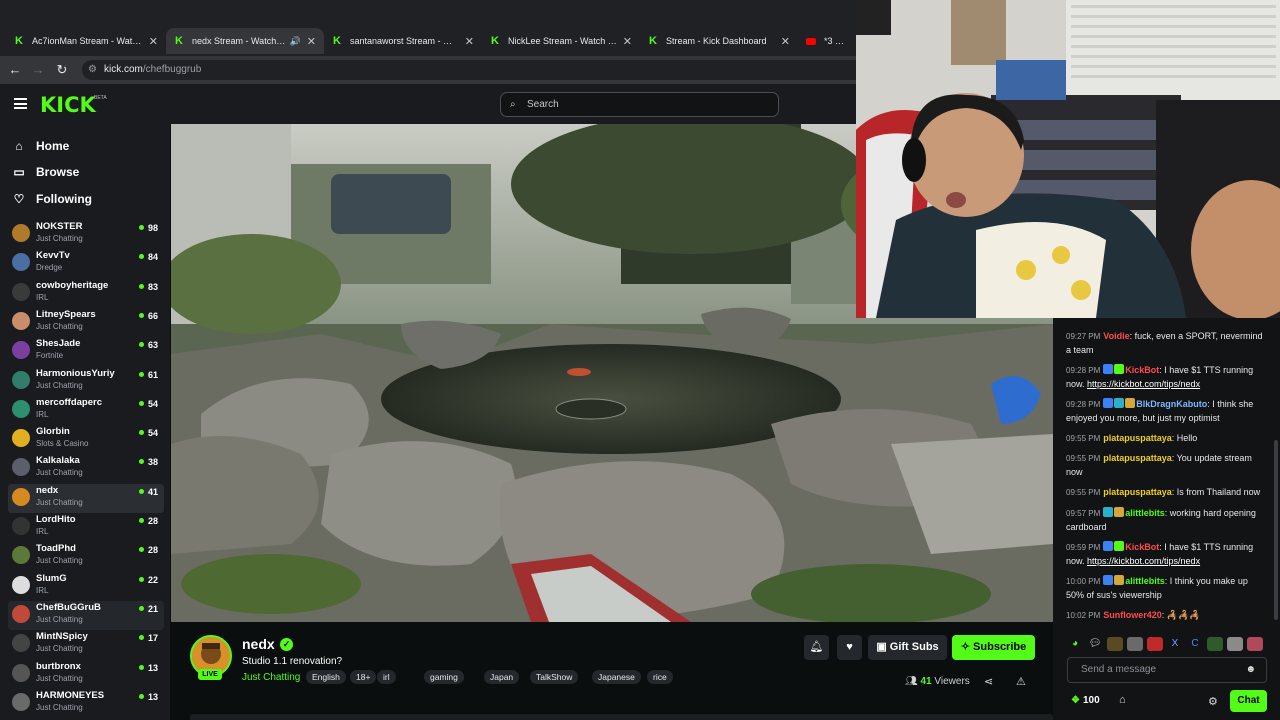  Describe the element at coordinates (86, 263) in the screenshot. I see `sidebar-channel: KevvTv Dredge 84` at that location.